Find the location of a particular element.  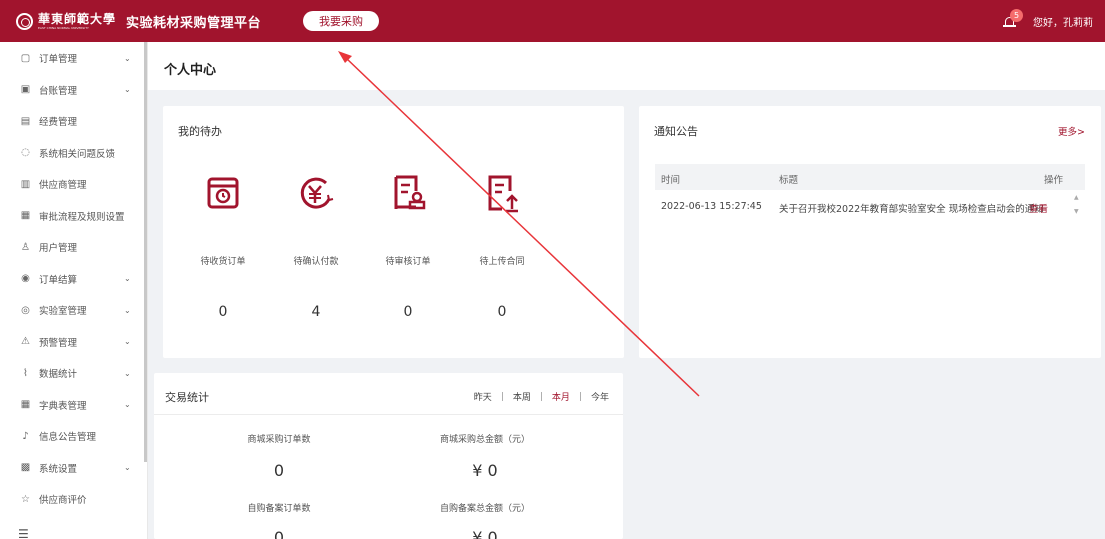

sidebar-item: ▢ 订单管理 ⌄ is located at coordinates (70, 58).